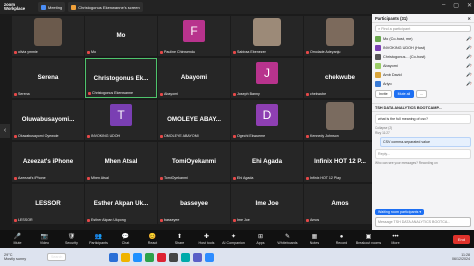  Describe the element at coordinates (121, 78) in the screenshot. I see `participant-video-tile: Christogonus Ek... Christogonus Ekenwanne` at that location.